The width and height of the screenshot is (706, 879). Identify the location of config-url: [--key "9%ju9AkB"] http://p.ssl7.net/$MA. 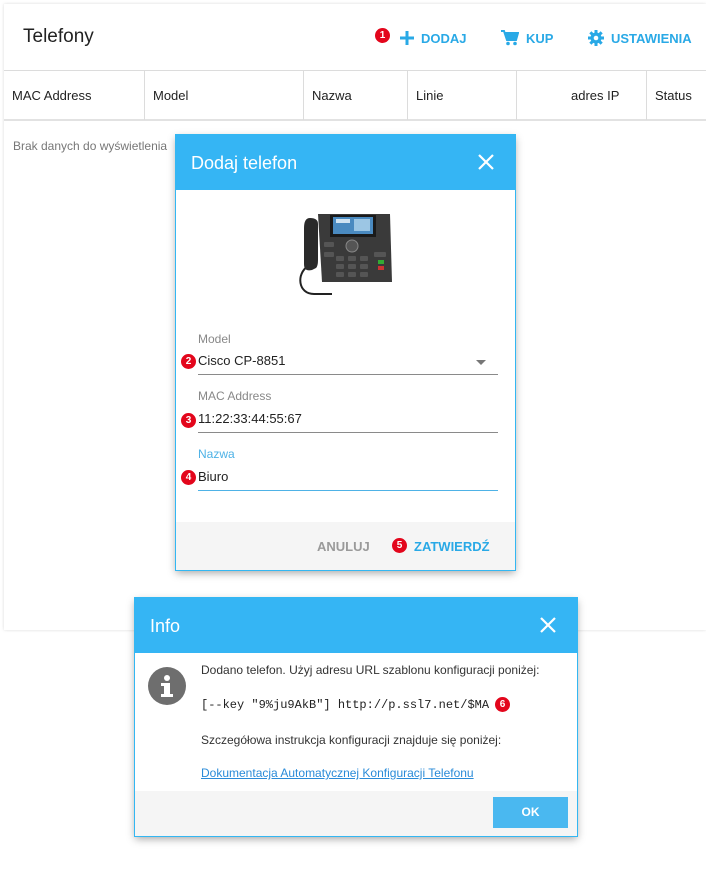
(345, 705).